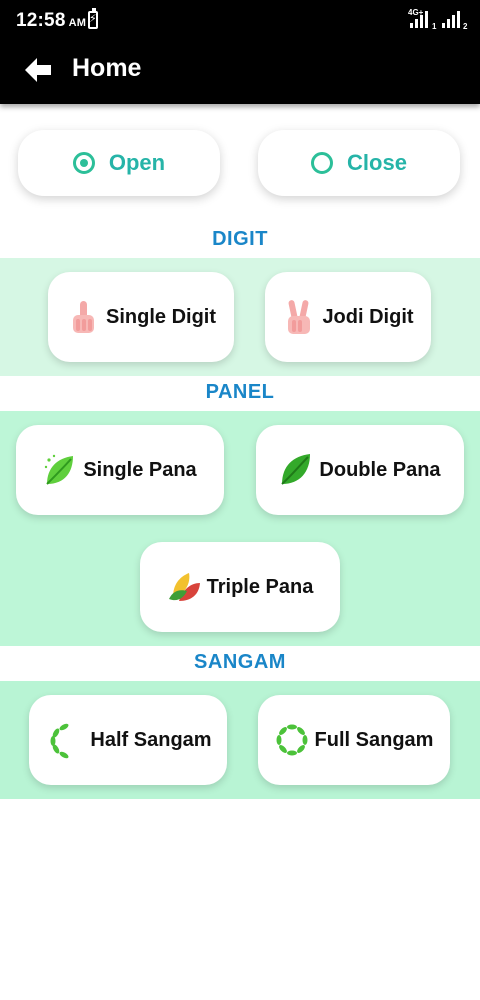  What do you see at coordinates (240, 662) in the screenshot?
I see `section-title-sangam: SANGAM` at bounding box center [240, 662].